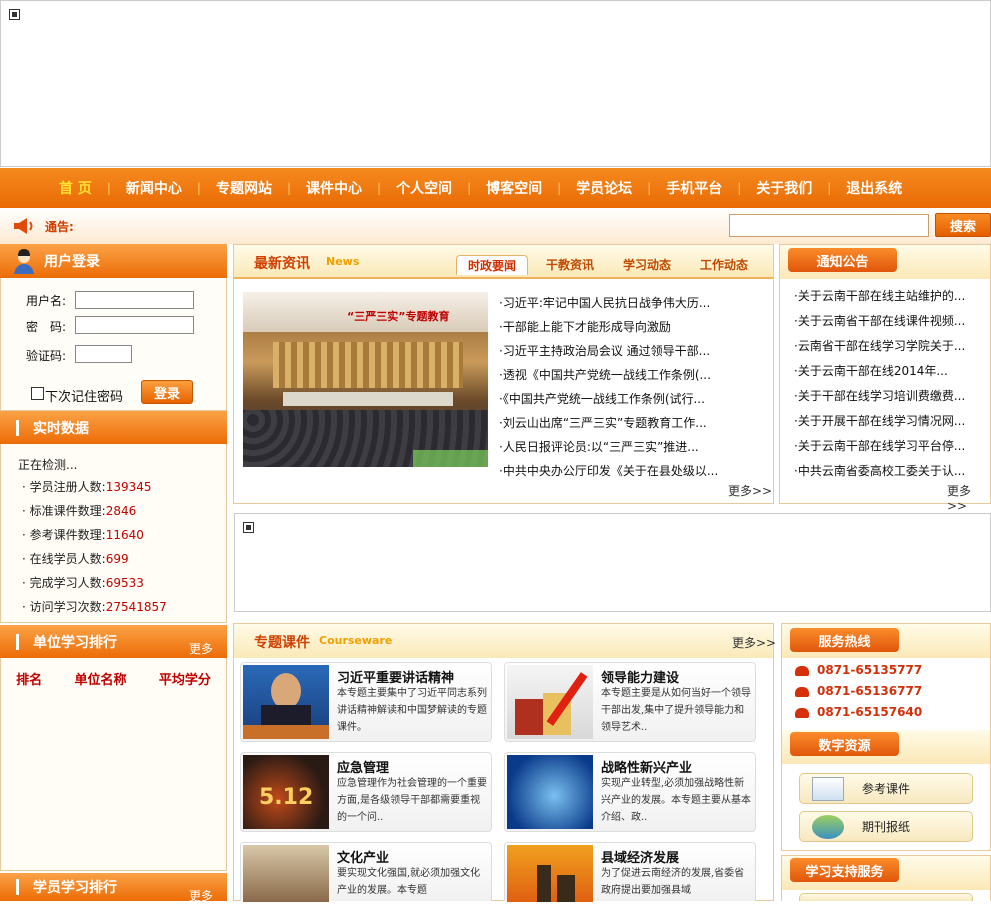  Describe the element at coordinates (886, 788) in the screenshot. I see `reference-courses-button: 参考课件` at that location.